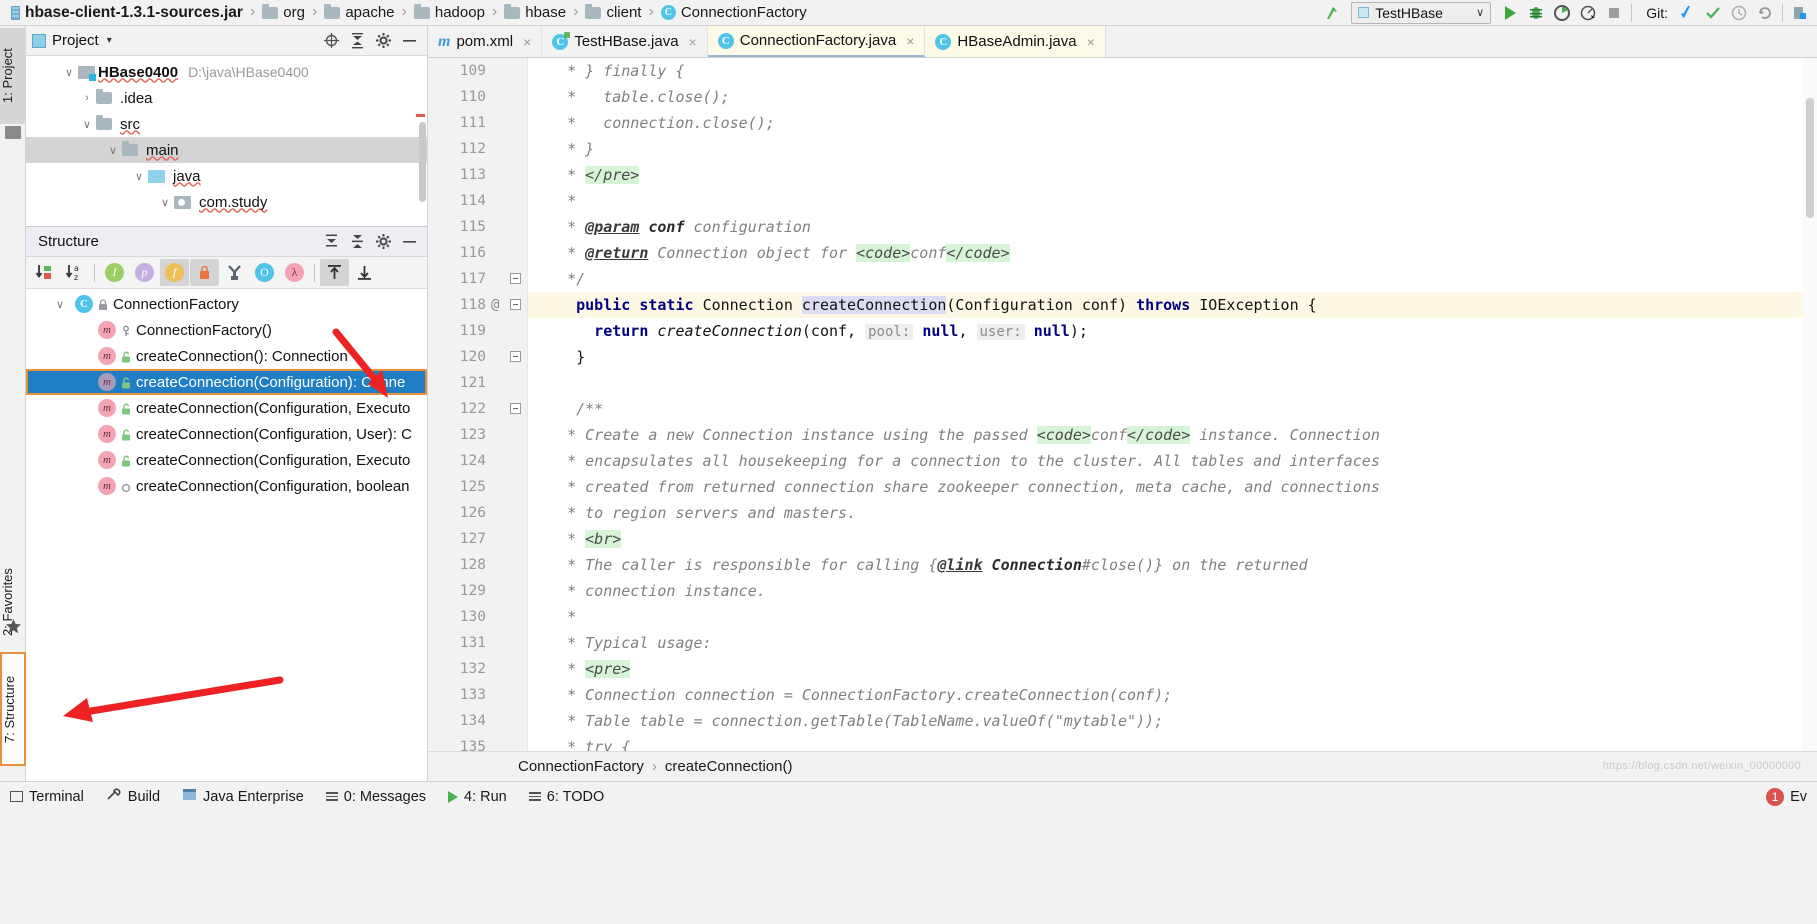  I want to click on chevron-down-icon: ▾, so click(109, 40).